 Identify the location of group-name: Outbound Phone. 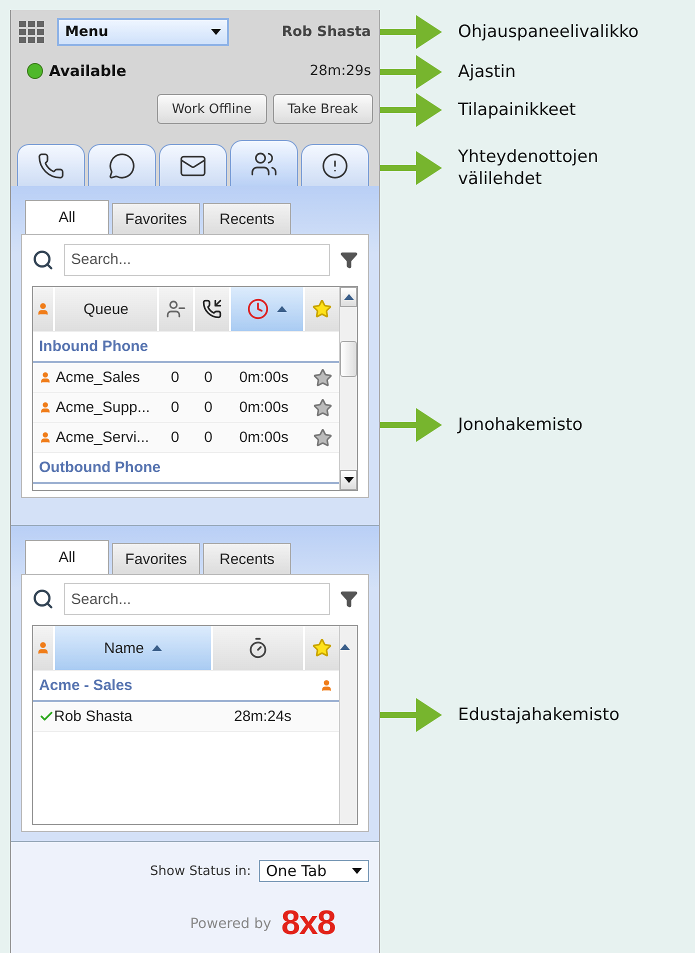
(100, 467).